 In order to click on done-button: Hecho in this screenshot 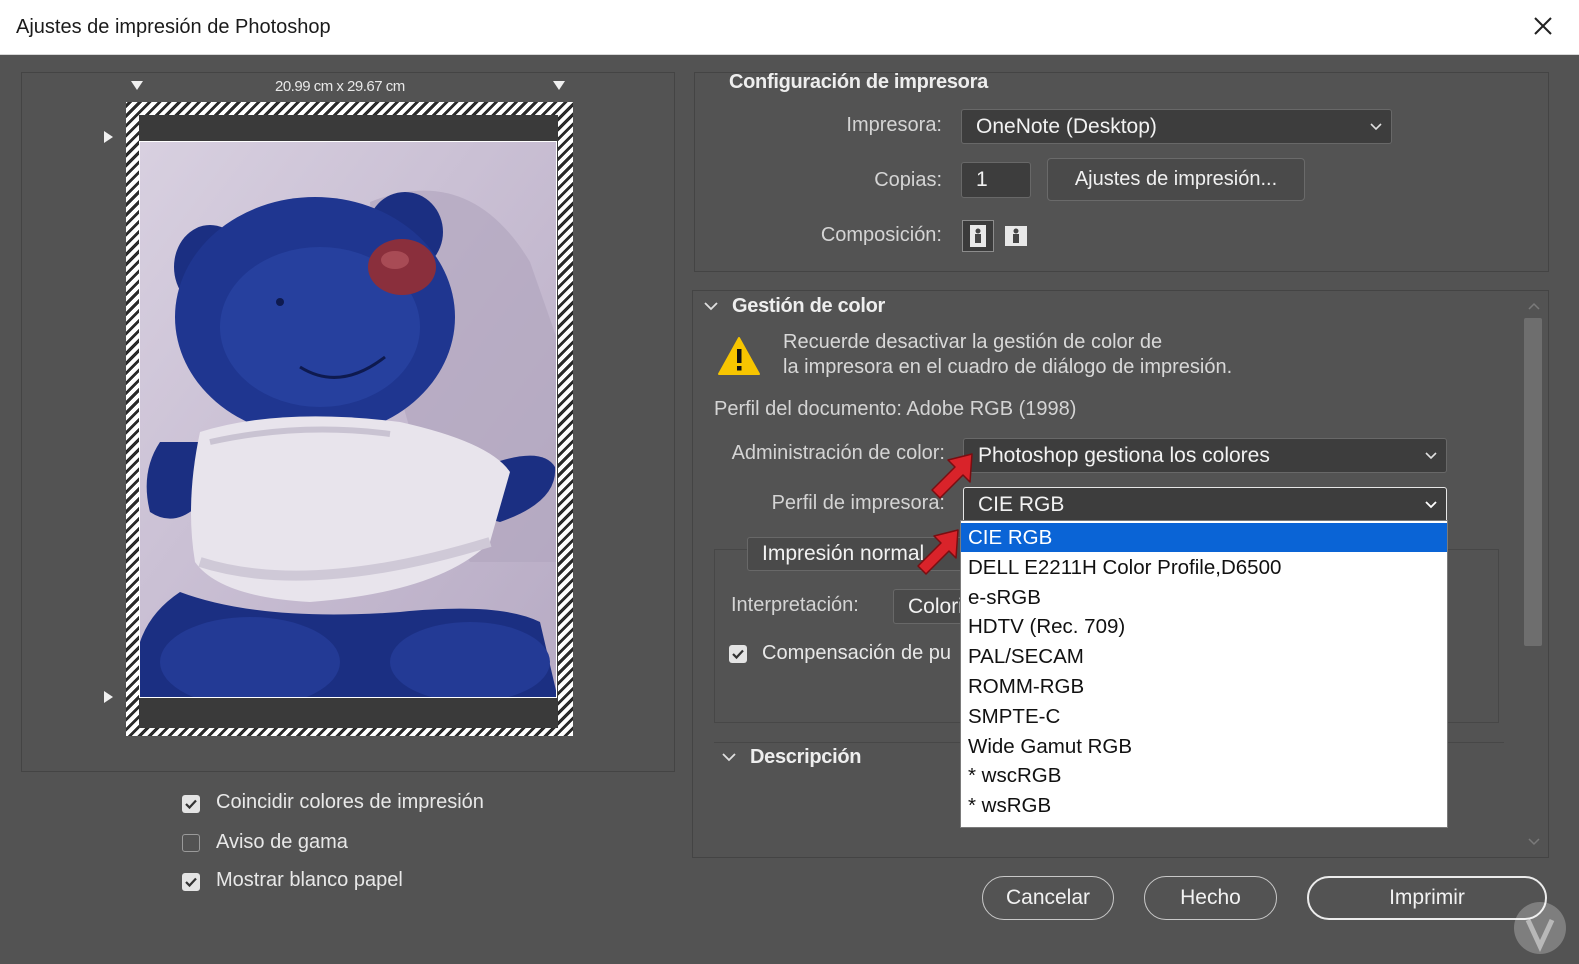, I will do `click(1210, 898)`.